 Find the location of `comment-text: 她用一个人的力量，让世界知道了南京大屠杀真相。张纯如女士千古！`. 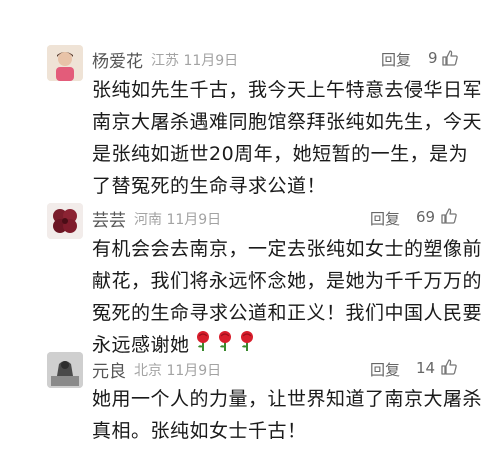

comment-text: 她用一个人的力量，让世界知道了南京大屠杀真相。张纯如女士千古！ is located at coordinates (287, 415).